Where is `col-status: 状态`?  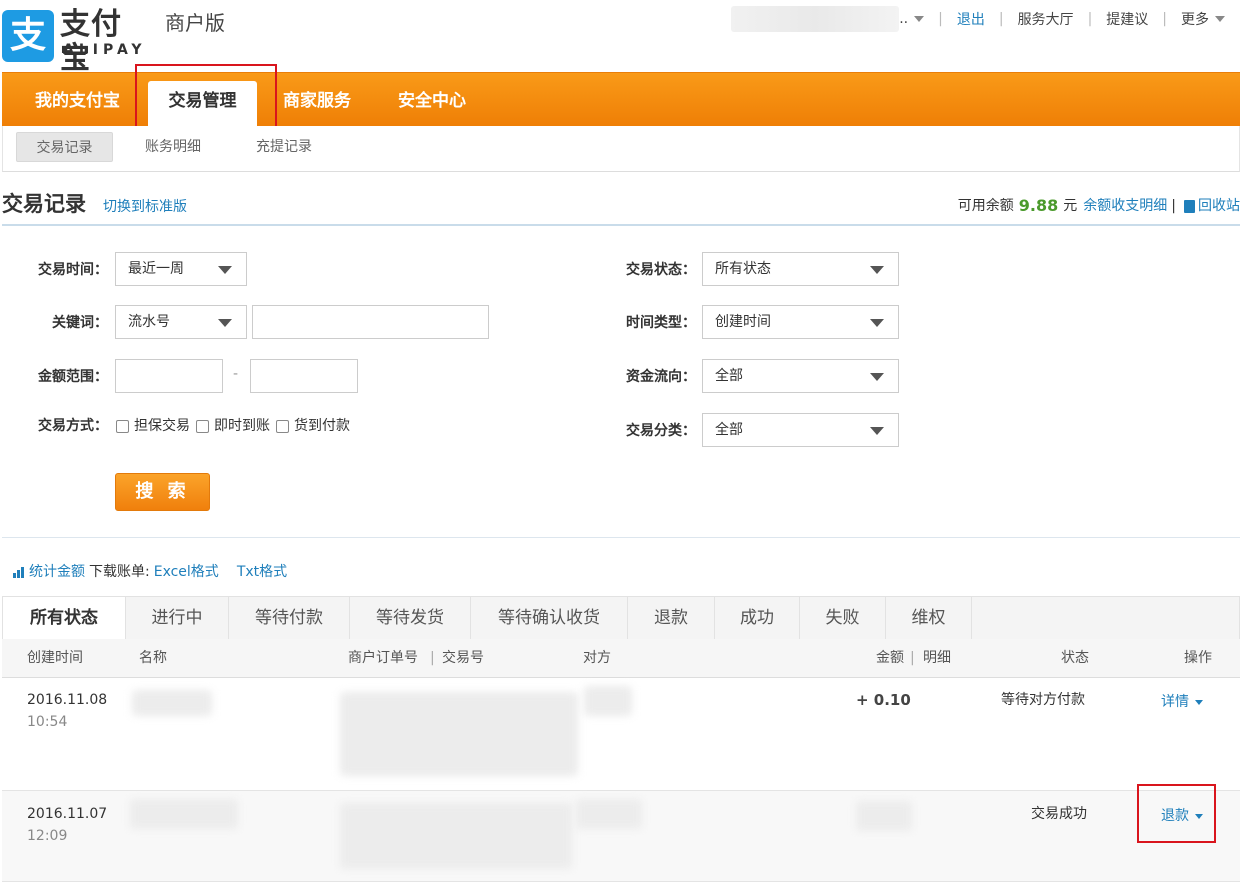
col-status: 状态 is located at coordinates (1075, 658).